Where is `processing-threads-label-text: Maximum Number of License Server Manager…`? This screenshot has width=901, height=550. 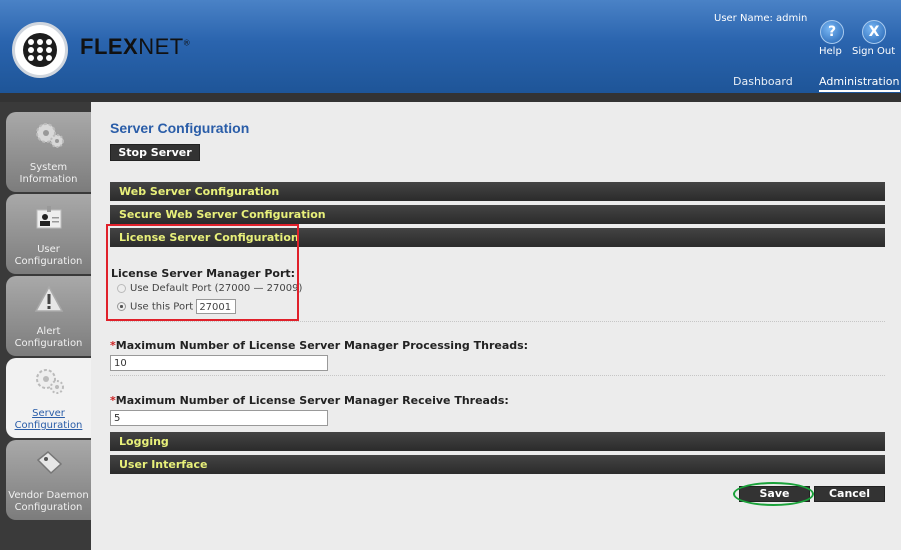
processing-threads-label-text: Maximum Number of License Server Manager… is located at coordinates (322, 345).